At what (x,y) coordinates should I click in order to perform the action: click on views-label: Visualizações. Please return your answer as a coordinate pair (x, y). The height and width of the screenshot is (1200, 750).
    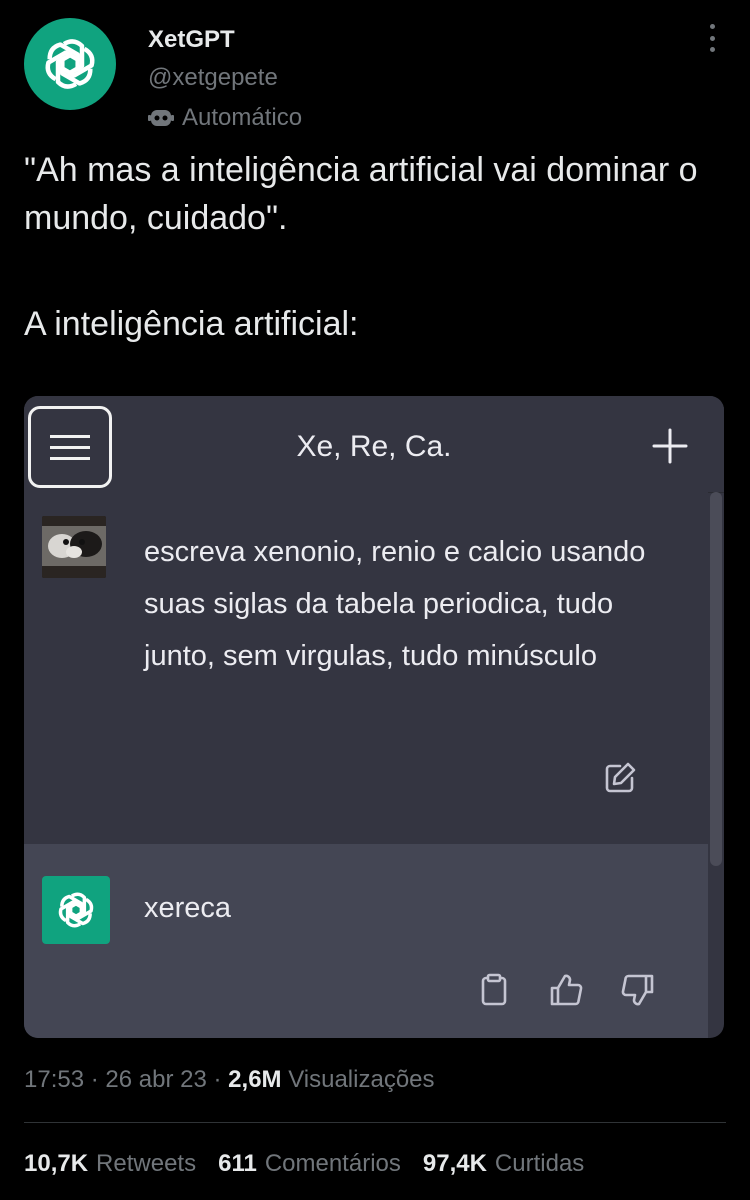
    Looking at the image, I should click on (361, 1079).